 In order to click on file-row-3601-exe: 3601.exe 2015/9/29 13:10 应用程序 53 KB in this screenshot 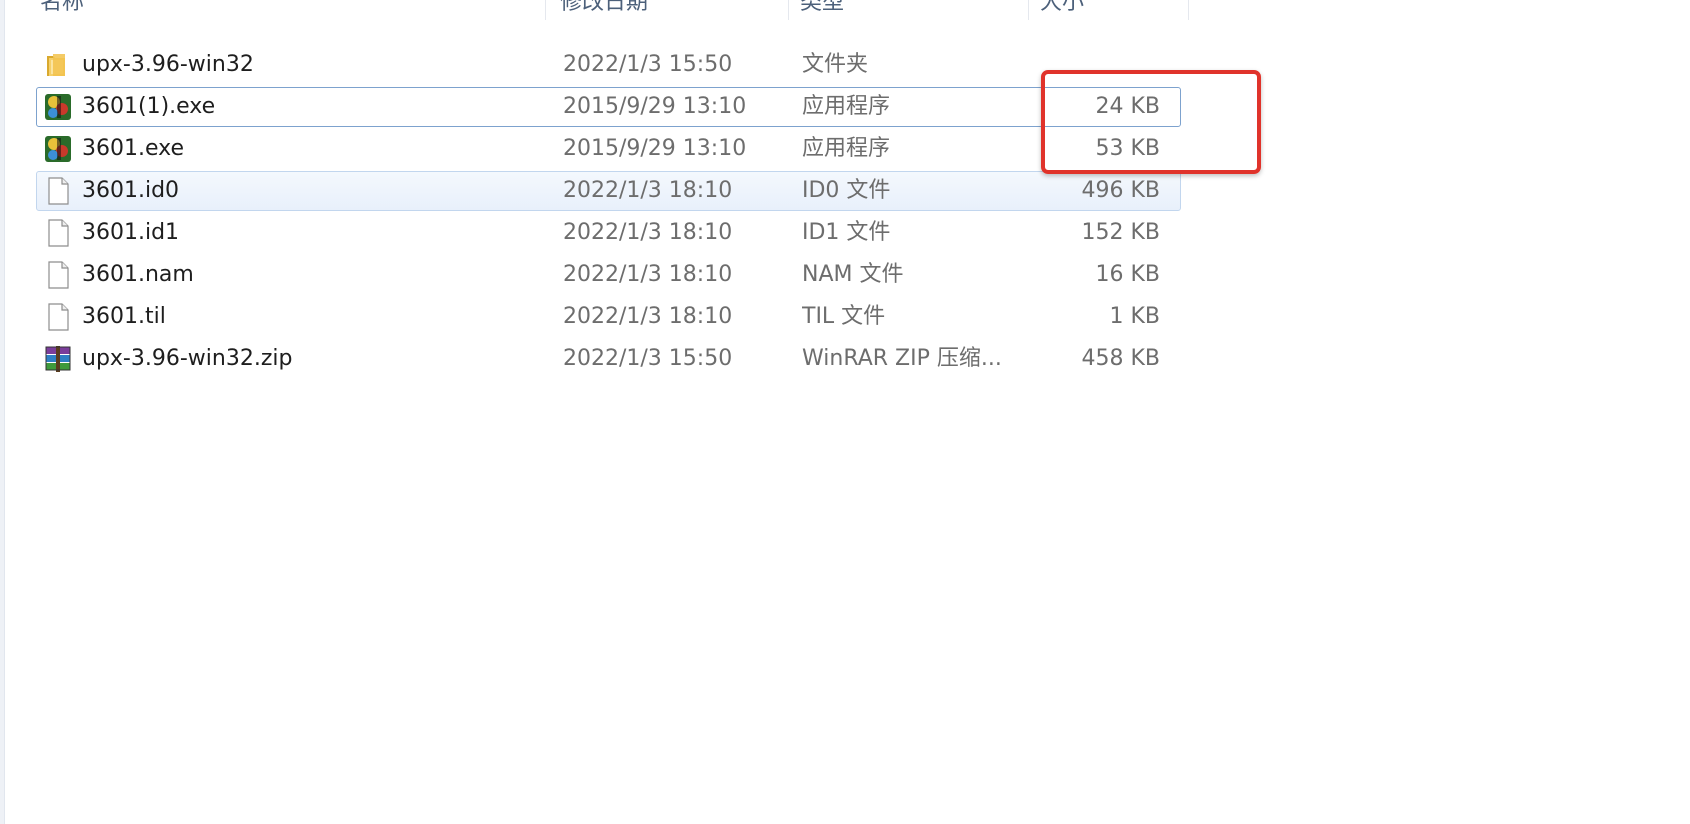, I will do `click(608, 149)`.